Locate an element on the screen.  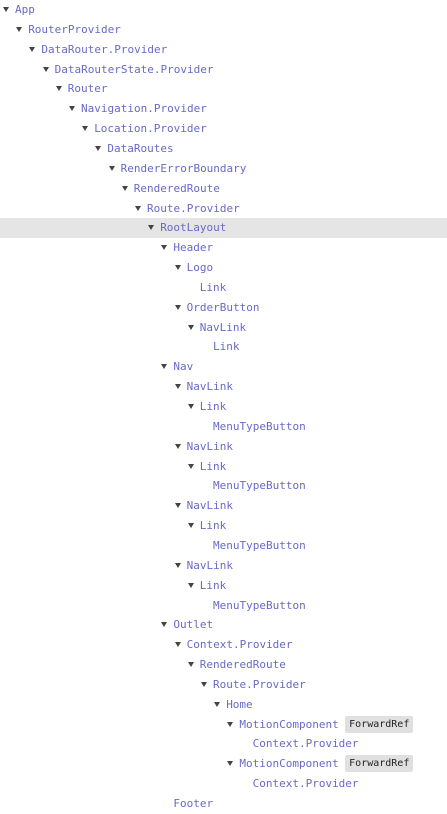
tree-node: App is located at coordinates (223, 10).